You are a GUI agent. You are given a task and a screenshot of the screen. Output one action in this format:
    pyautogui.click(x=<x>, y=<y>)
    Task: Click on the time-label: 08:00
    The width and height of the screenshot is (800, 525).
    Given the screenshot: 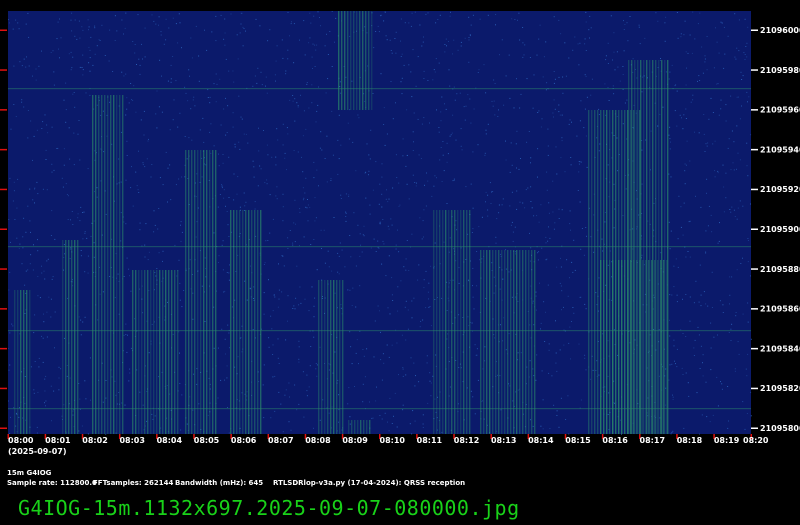 What is the action you would take?
    pyautogui.click(x=21, y=440)
    